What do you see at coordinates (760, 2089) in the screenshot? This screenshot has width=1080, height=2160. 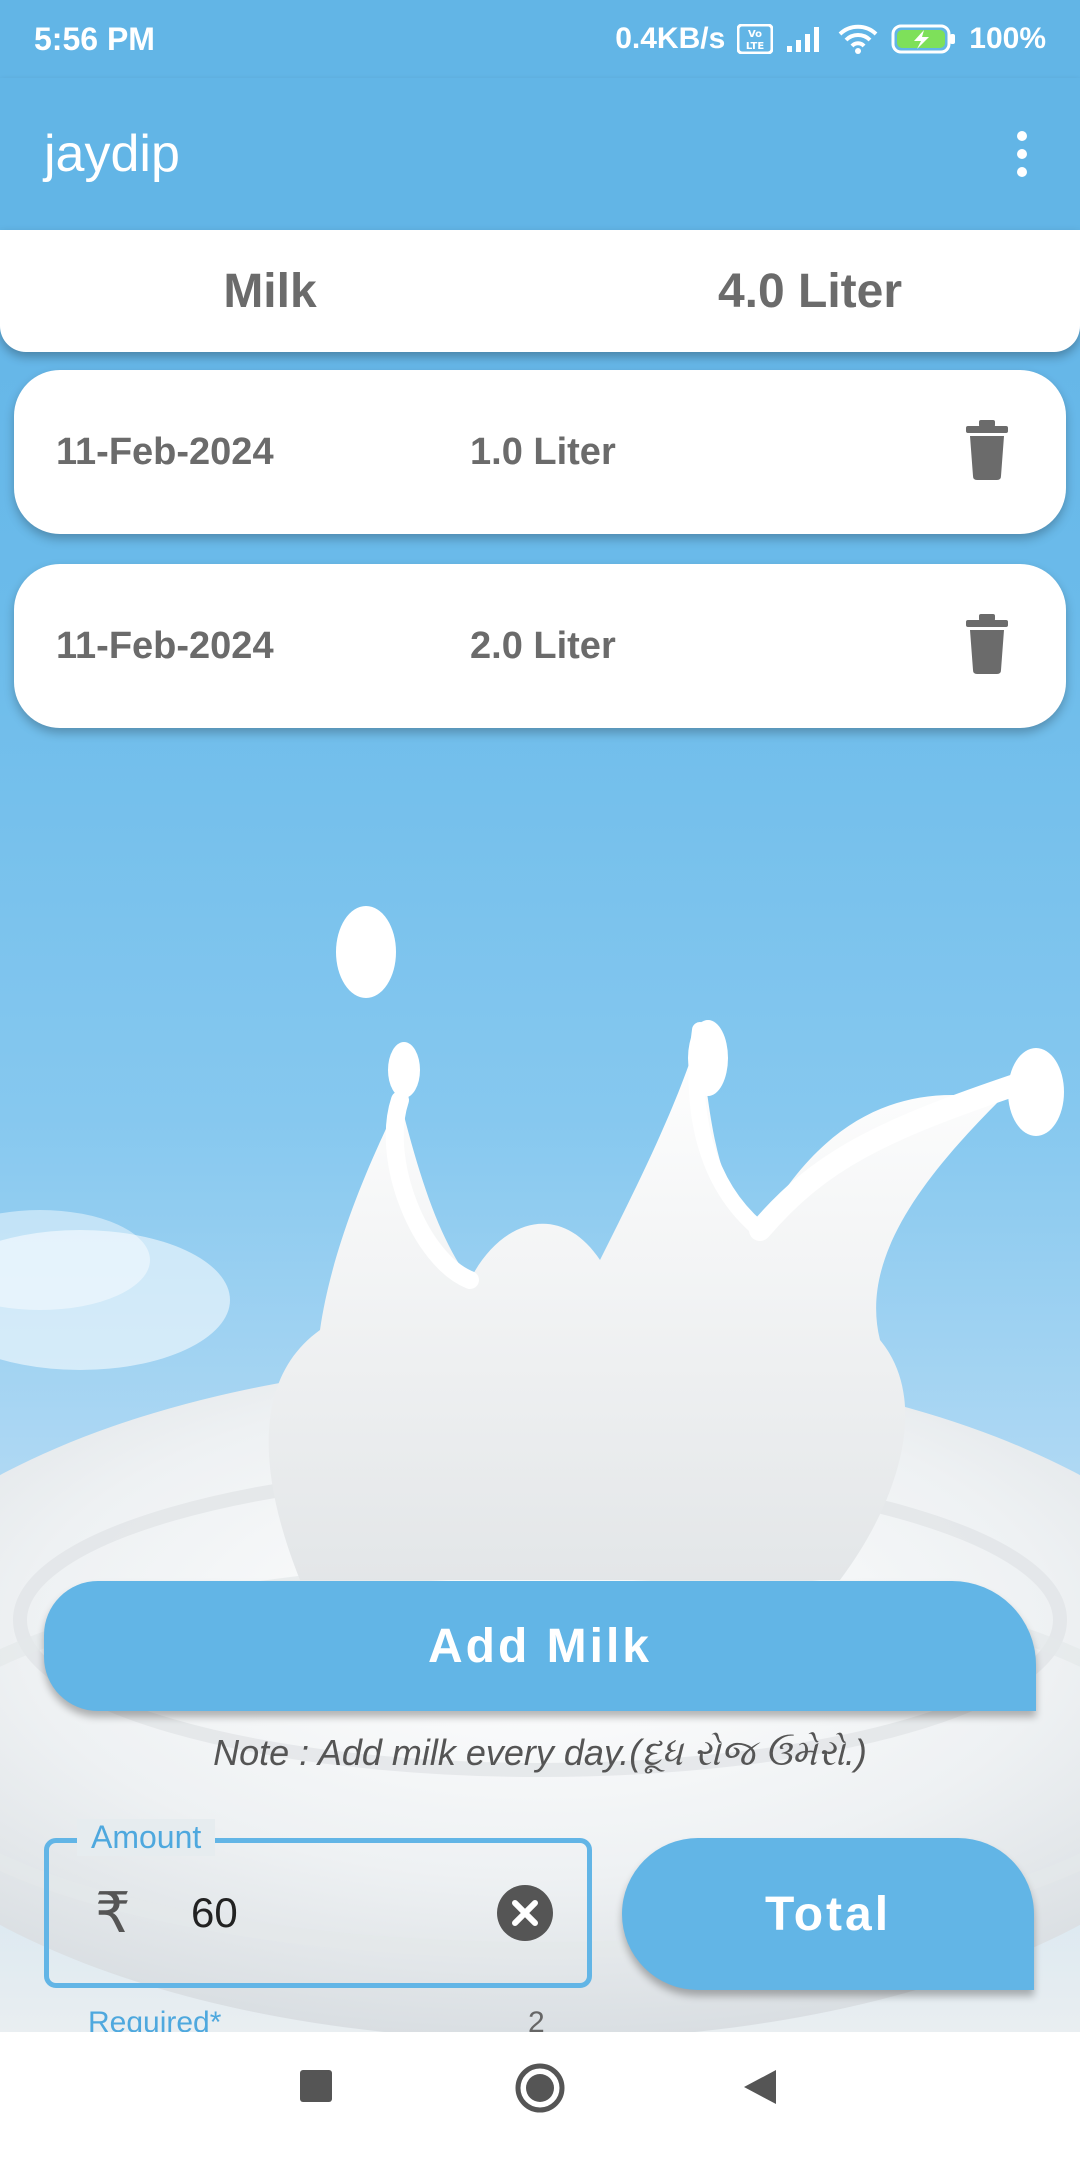 I see `back-triangle-icon` at bounding box center [760, 2089].